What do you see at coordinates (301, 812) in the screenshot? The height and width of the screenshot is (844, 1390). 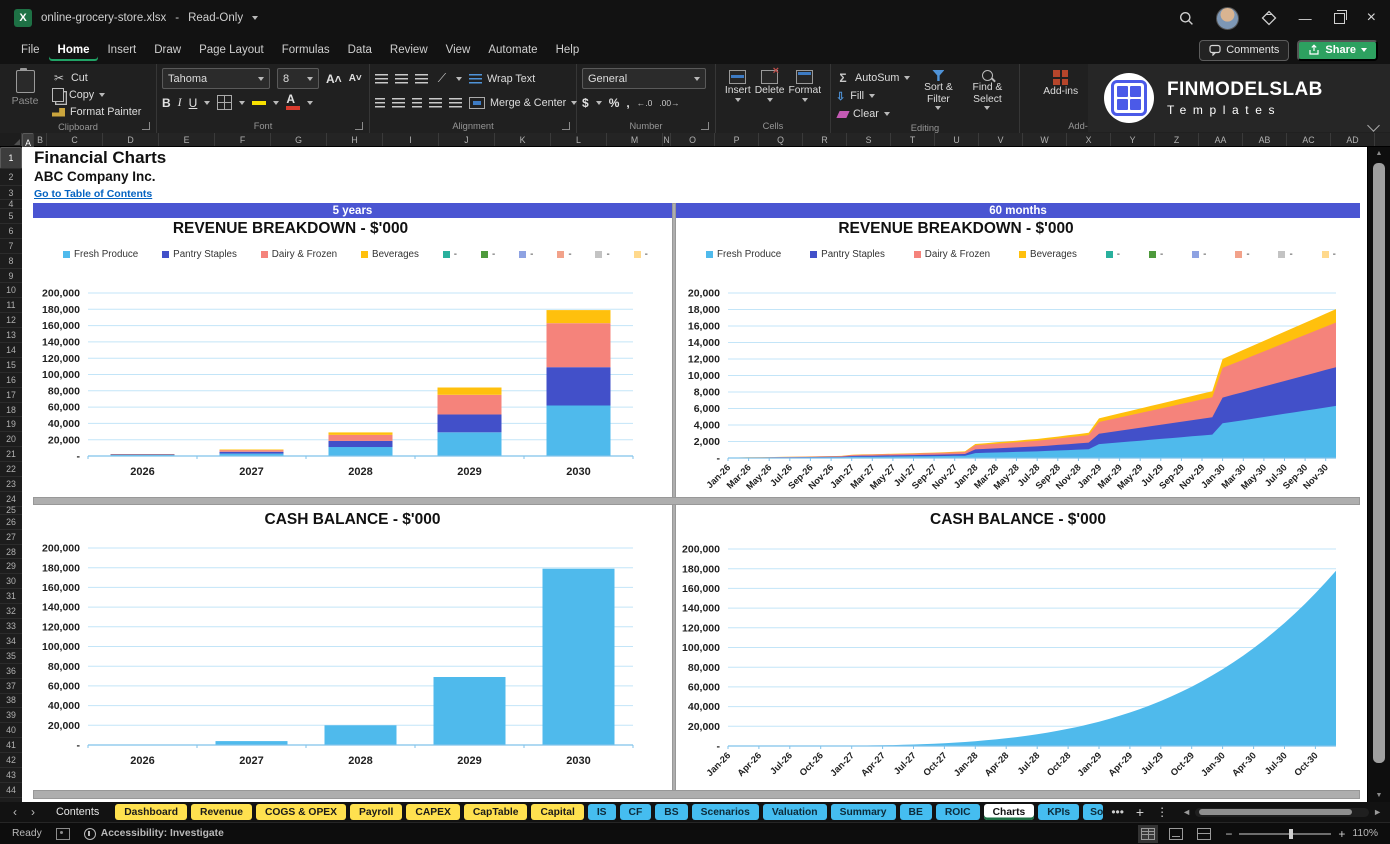 I see `sheet-tab-cogs-opex: COGS & OPEX` at bounding box center [301, 812].